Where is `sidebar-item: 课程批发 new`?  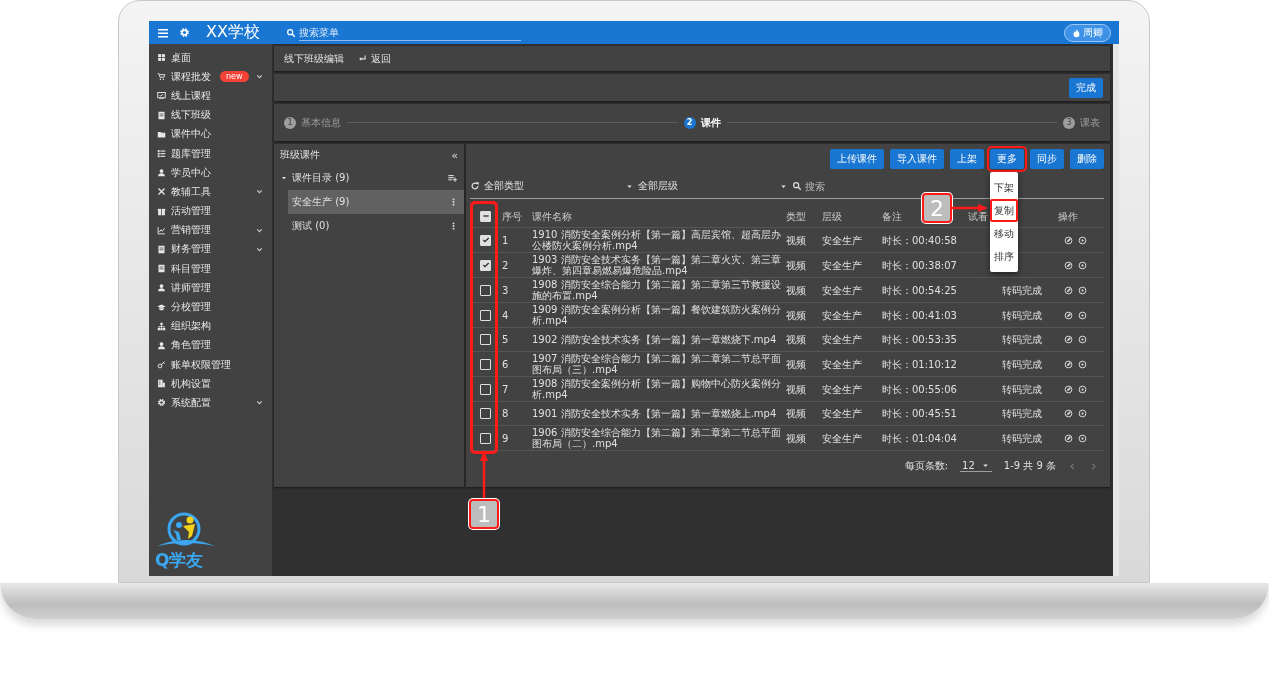 sidebar-item: 课程批发 new is located at coordinates (210, 77).